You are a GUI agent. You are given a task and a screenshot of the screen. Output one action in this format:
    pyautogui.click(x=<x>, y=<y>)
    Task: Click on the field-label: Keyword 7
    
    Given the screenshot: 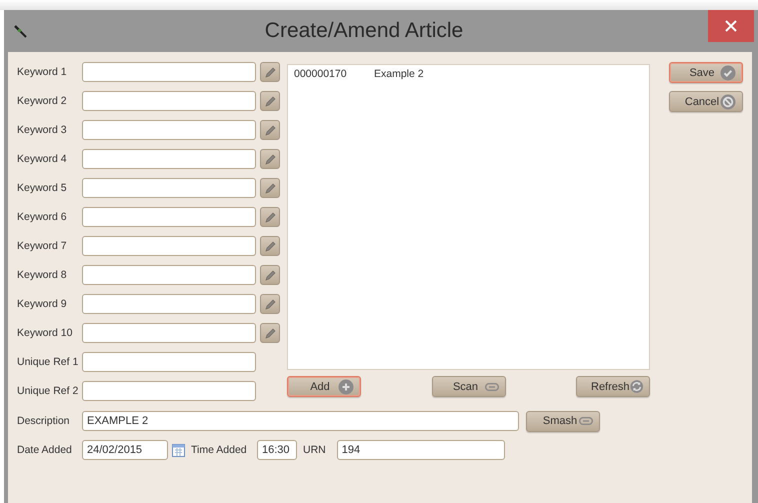 What is the action you would take?
    pyautogui.click(x=42, y=246)
    